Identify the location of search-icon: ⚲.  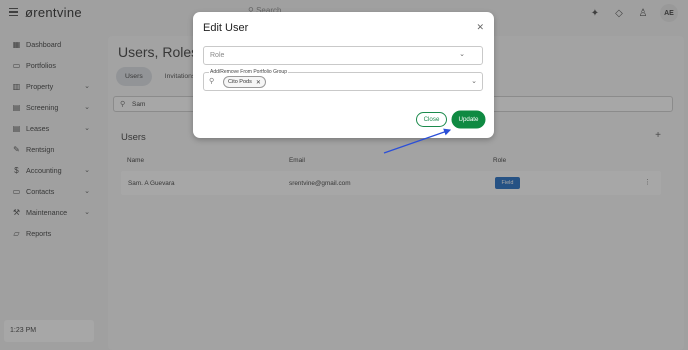
(212, 81).